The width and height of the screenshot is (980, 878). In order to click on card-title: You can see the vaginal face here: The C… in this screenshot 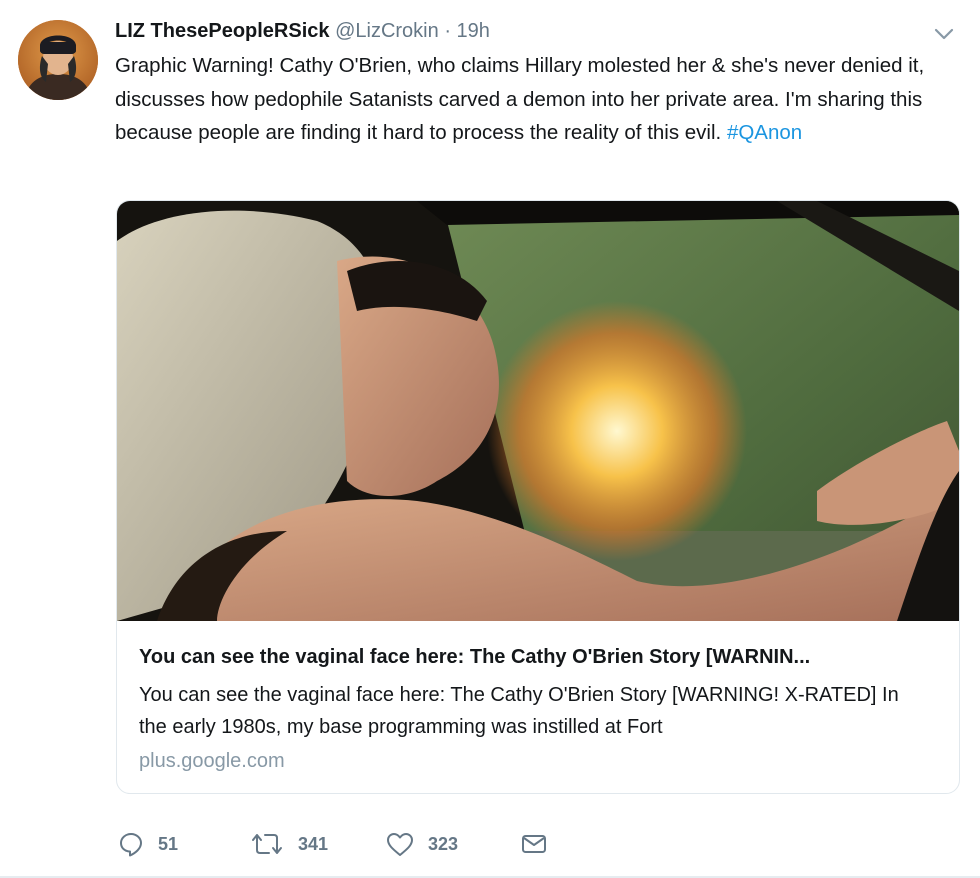, I will do `click(539, 657)`.